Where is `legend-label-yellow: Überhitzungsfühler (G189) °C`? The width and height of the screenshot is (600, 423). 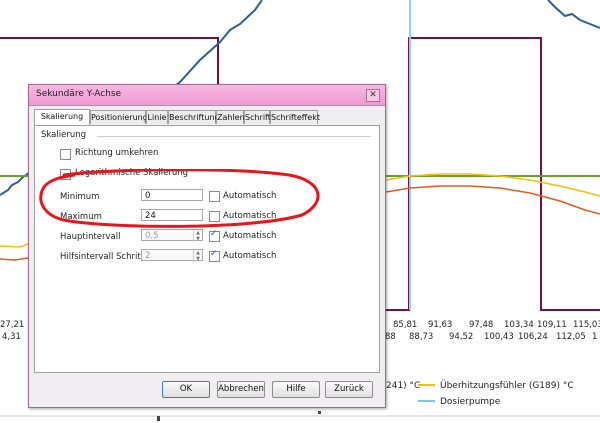
legend-label-yellow: Überhitzungsfühler (G189) °C is located at coordinates (507, 385).